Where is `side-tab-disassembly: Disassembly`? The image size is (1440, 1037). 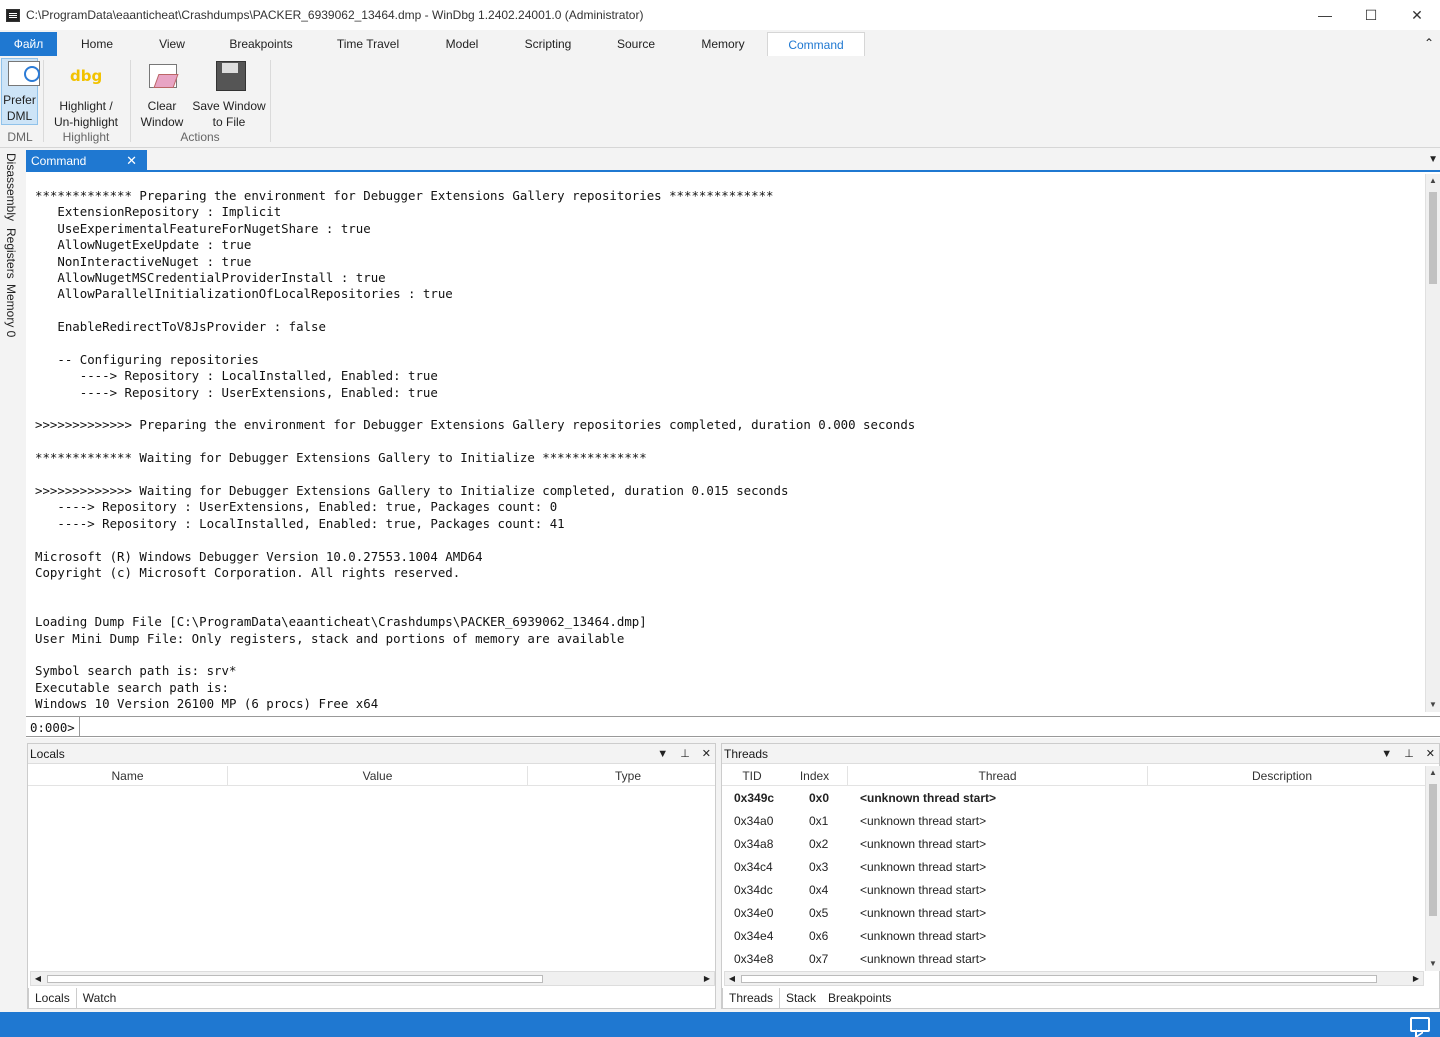
side-tab-disassembly: Disassembly is located at coordinates (11, 187).